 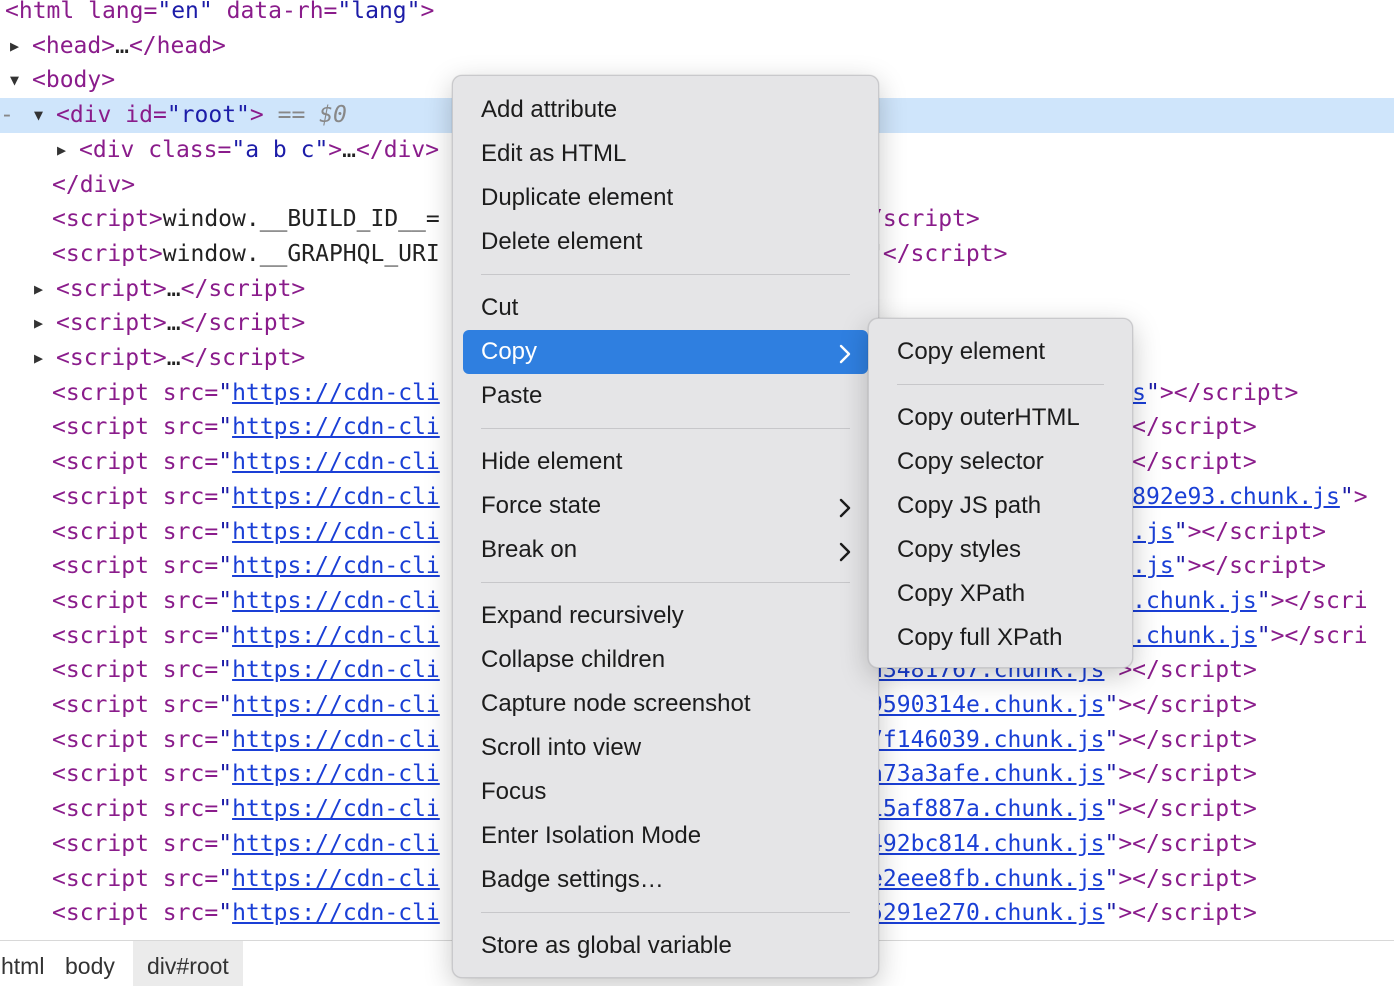 I want to click on menu-item-copy-outerhtml: Copy outerHTML, so click(x=1000, y=418).